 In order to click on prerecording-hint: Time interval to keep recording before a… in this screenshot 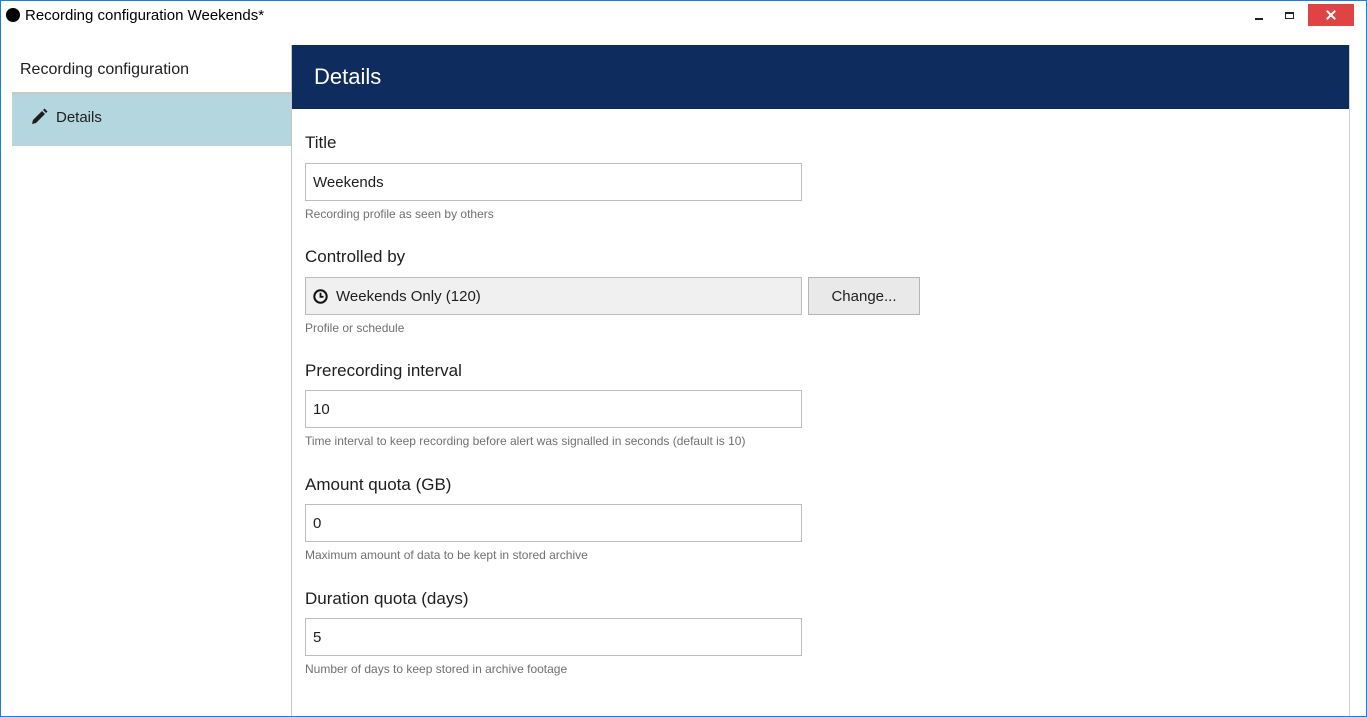, I will do `click(525, 441)`.